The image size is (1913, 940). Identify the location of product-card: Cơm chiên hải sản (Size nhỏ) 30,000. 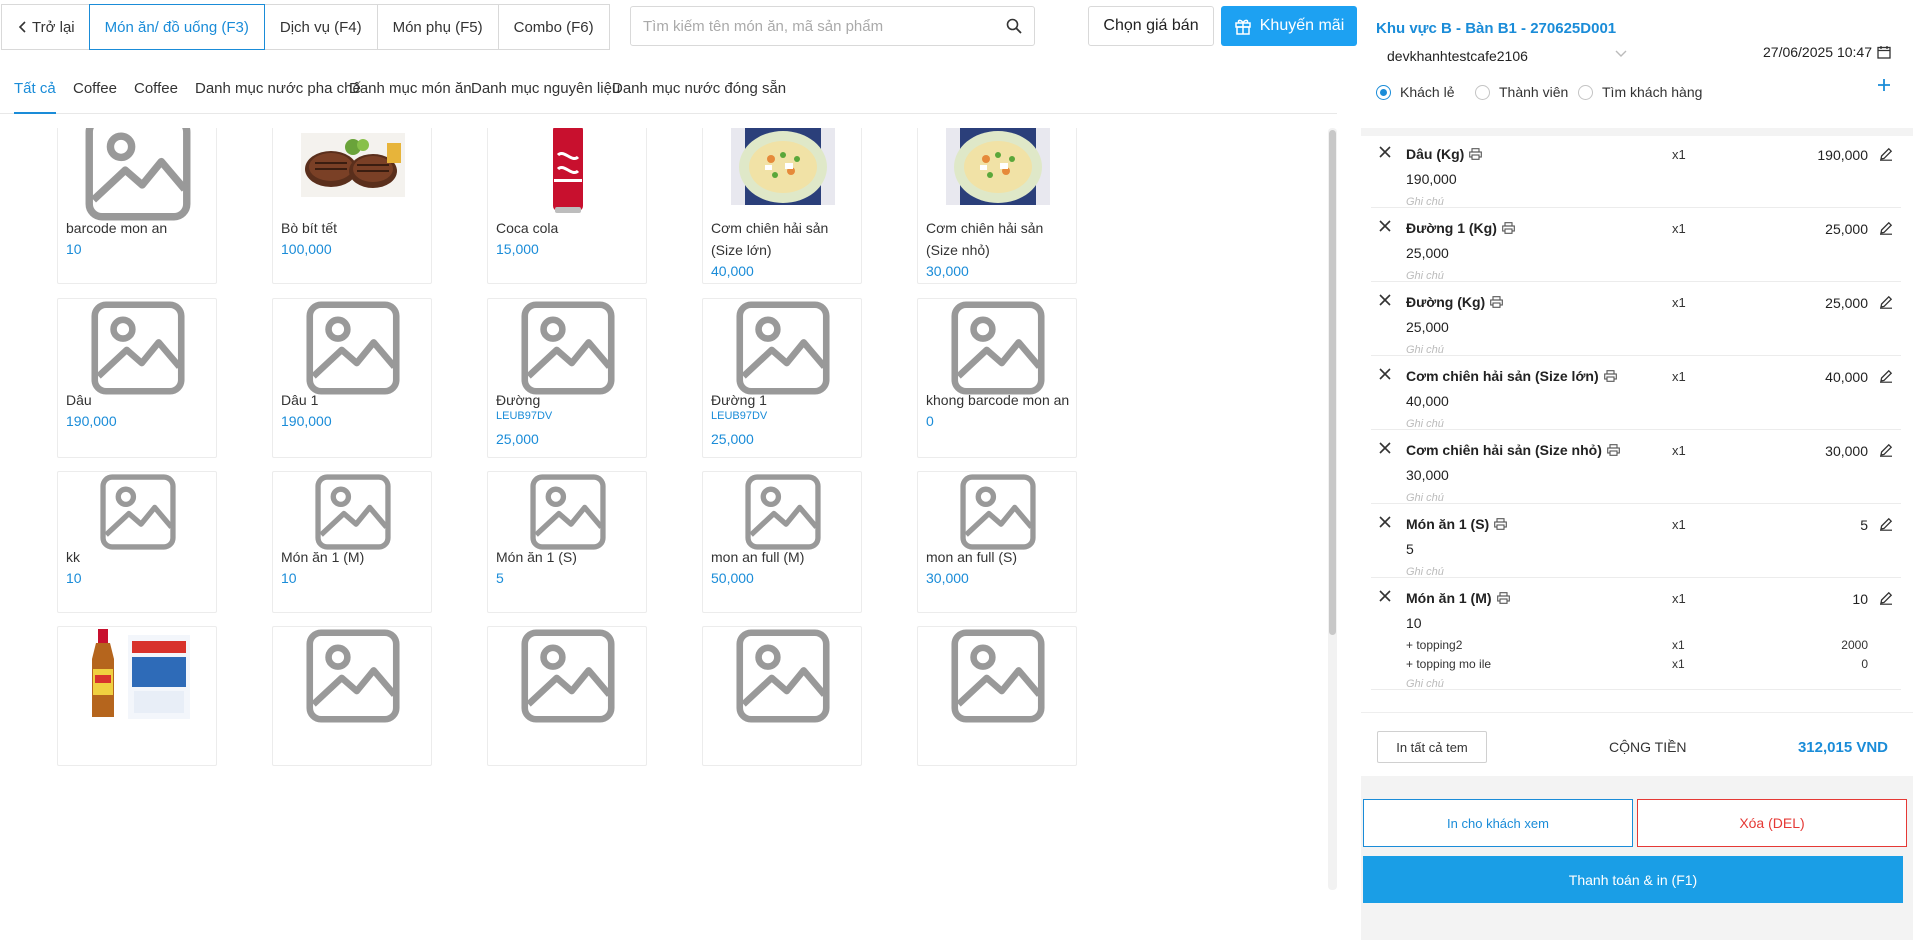
(997, 206).